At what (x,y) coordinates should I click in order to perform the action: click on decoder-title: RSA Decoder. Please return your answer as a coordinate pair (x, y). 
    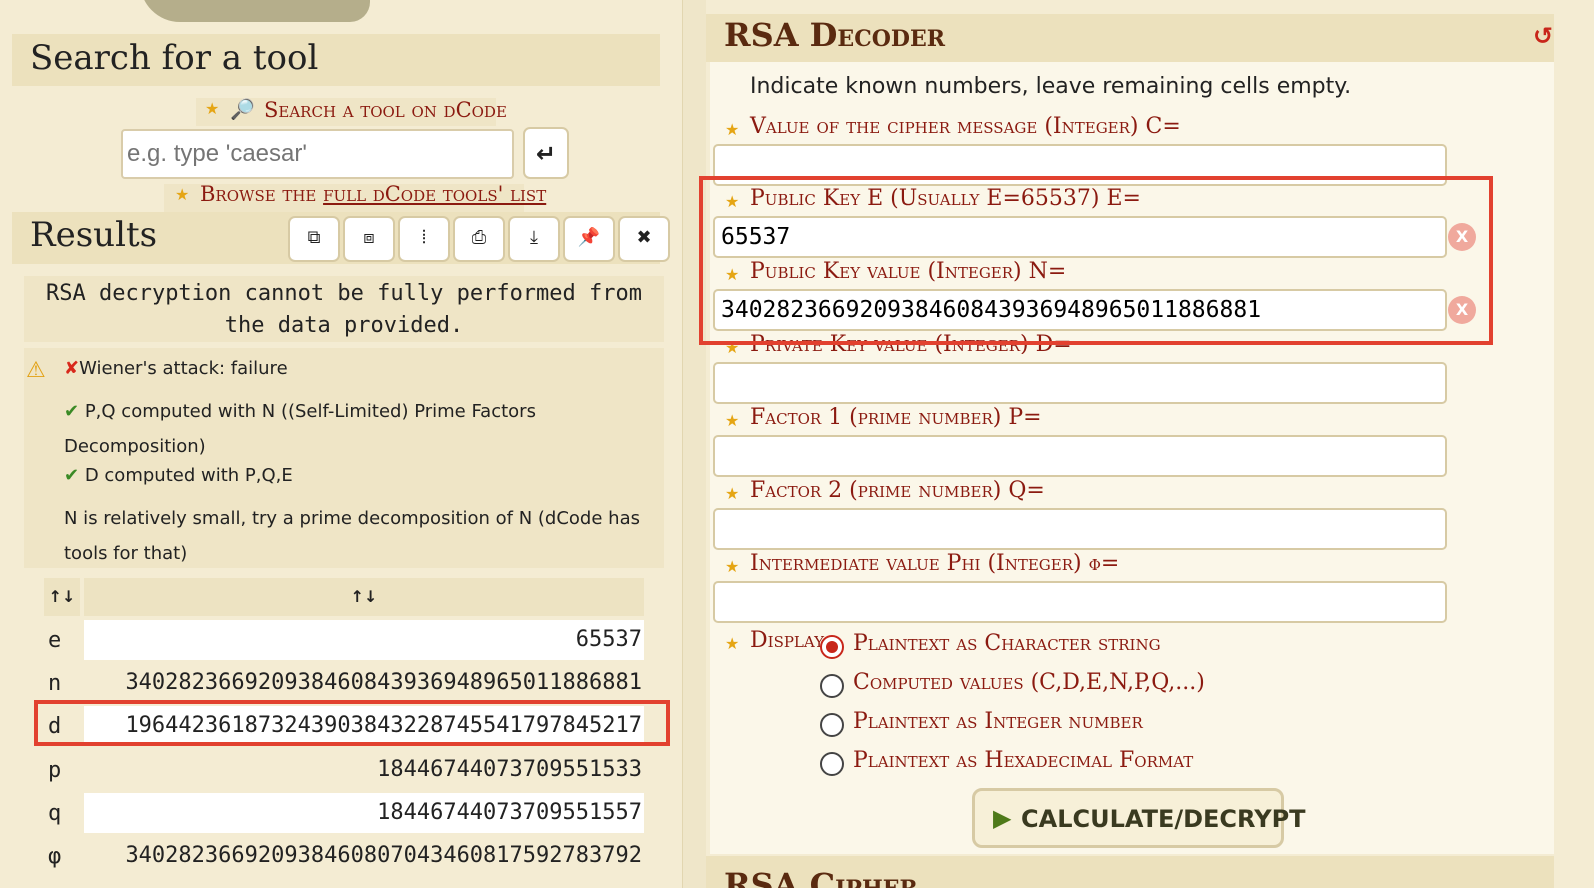
    Looking at the image, I should click on (834, 35).